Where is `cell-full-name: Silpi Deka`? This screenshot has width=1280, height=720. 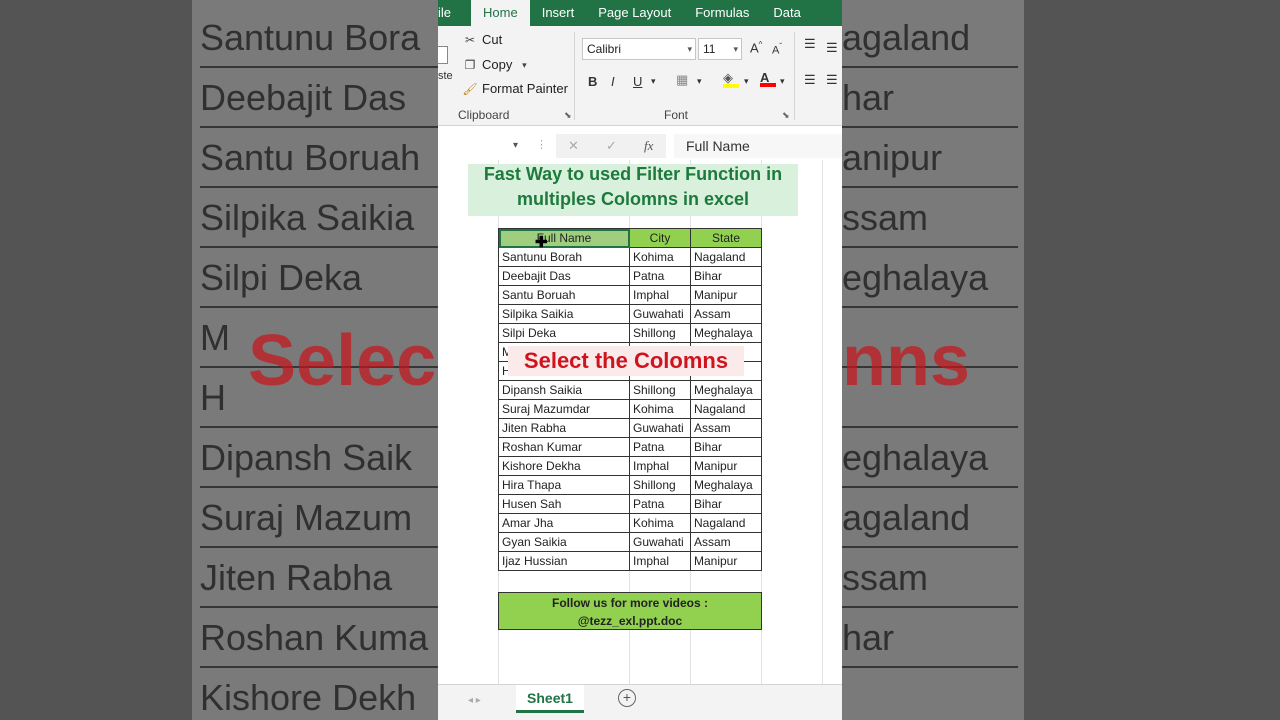 cell-full-name: Silpi Deka is located at coordinates (564, 333).